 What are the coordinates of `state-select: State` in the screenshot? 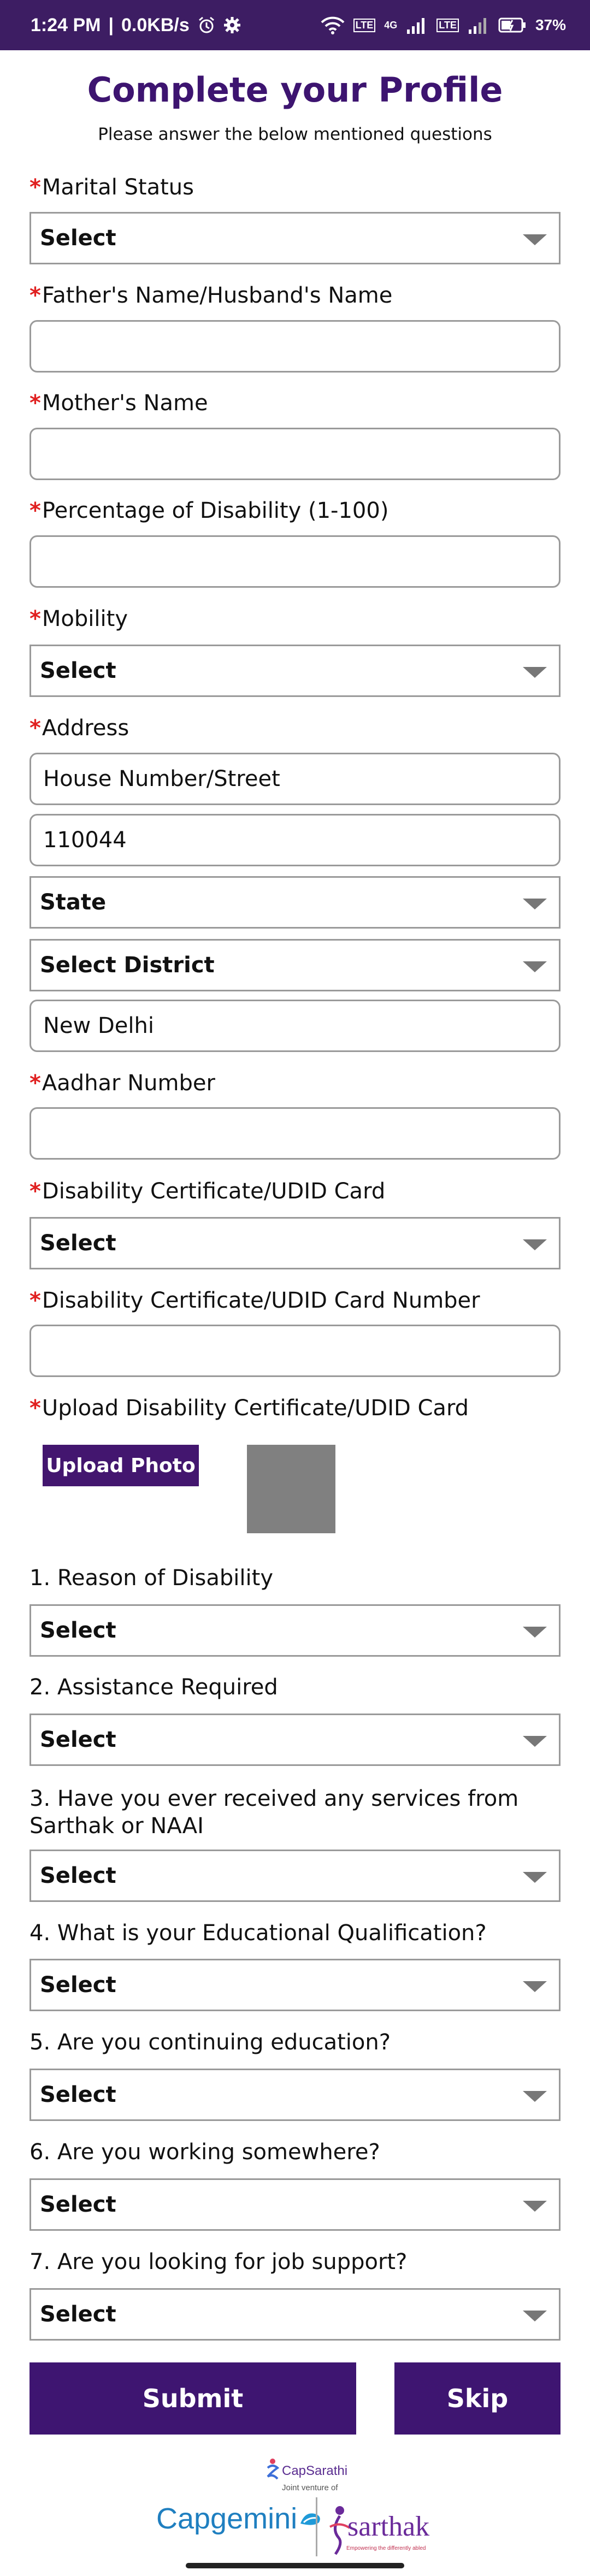 It's located at (295, 902).